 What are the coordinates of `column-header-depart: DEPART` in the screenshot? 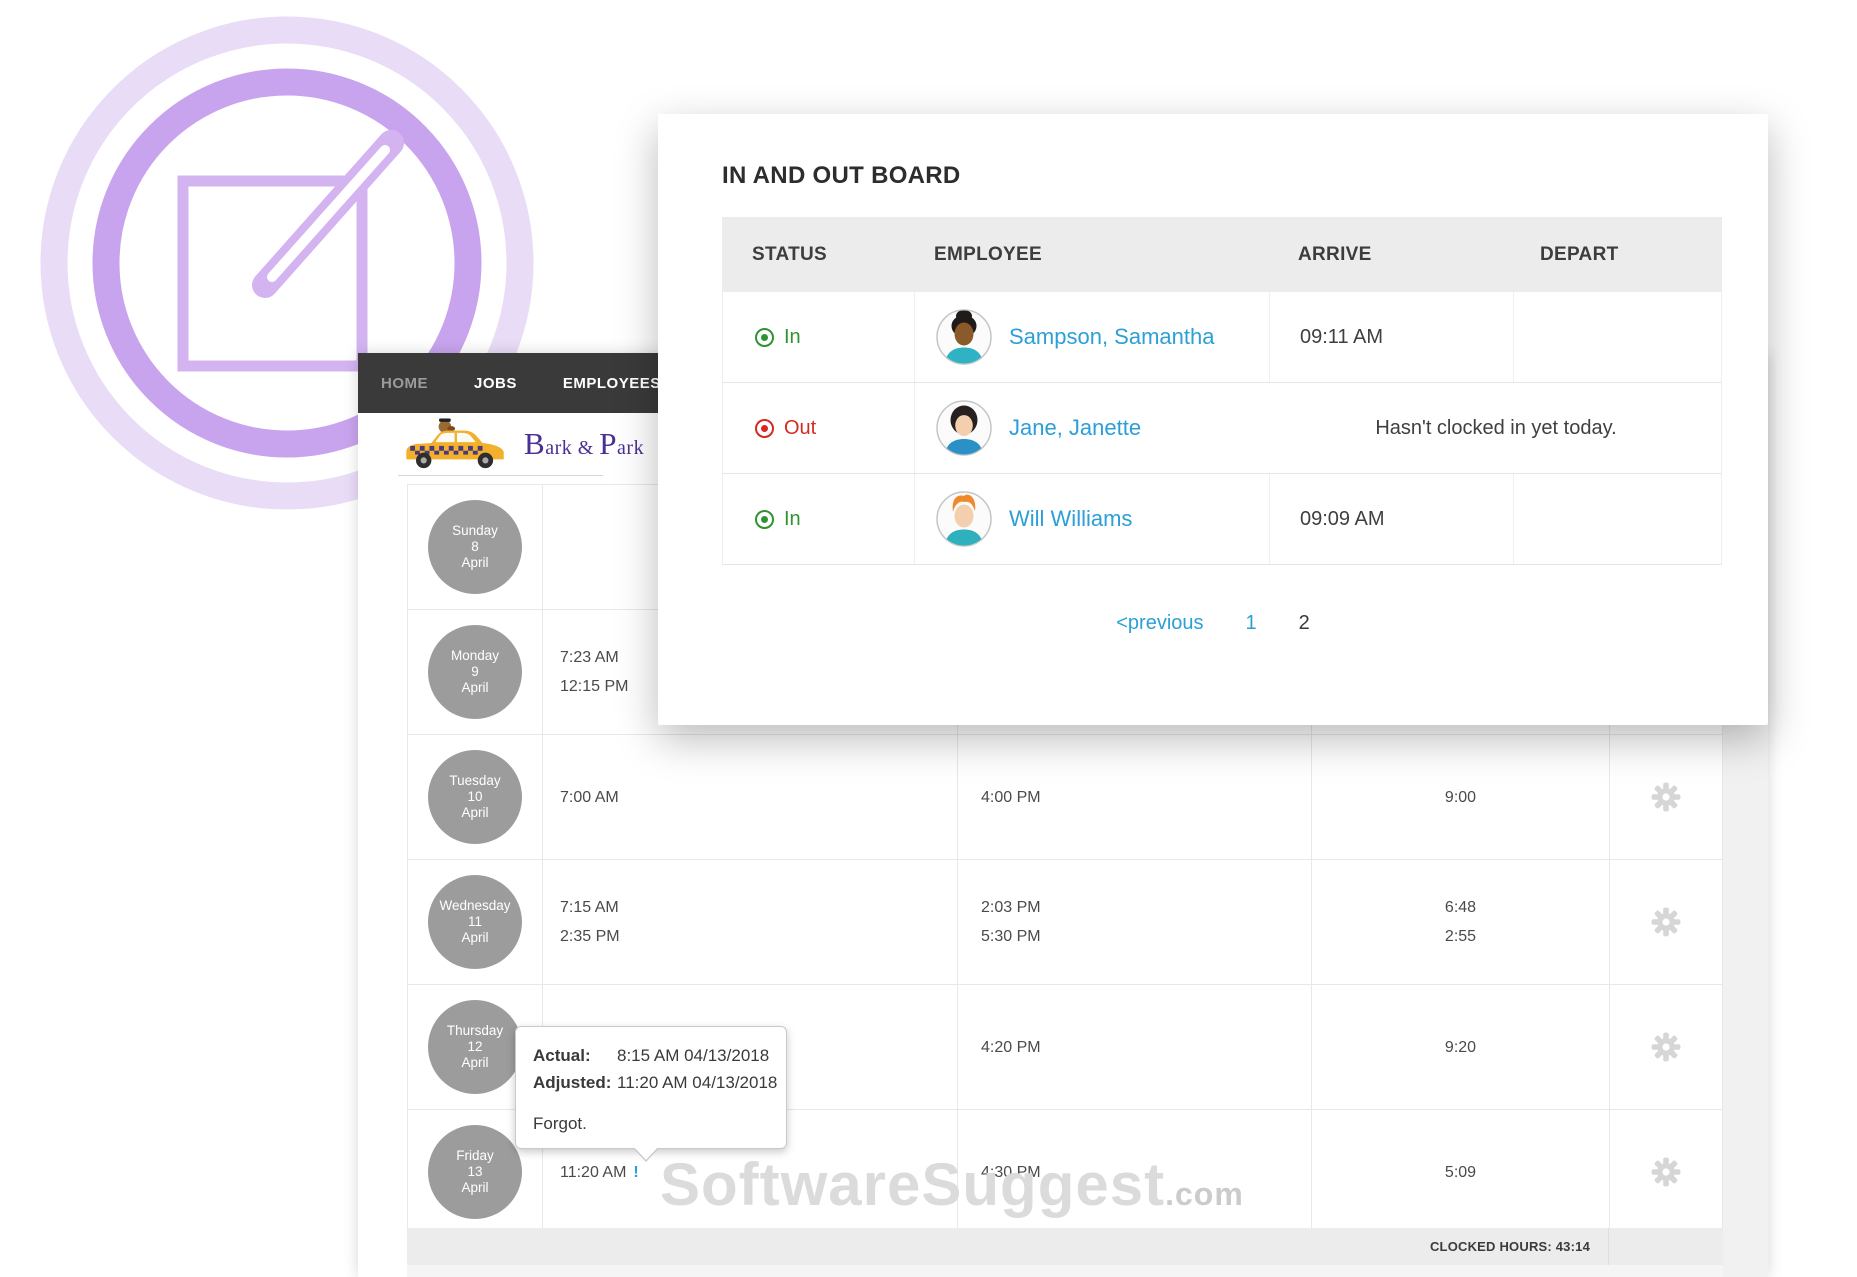 It's located at (1579, 254).